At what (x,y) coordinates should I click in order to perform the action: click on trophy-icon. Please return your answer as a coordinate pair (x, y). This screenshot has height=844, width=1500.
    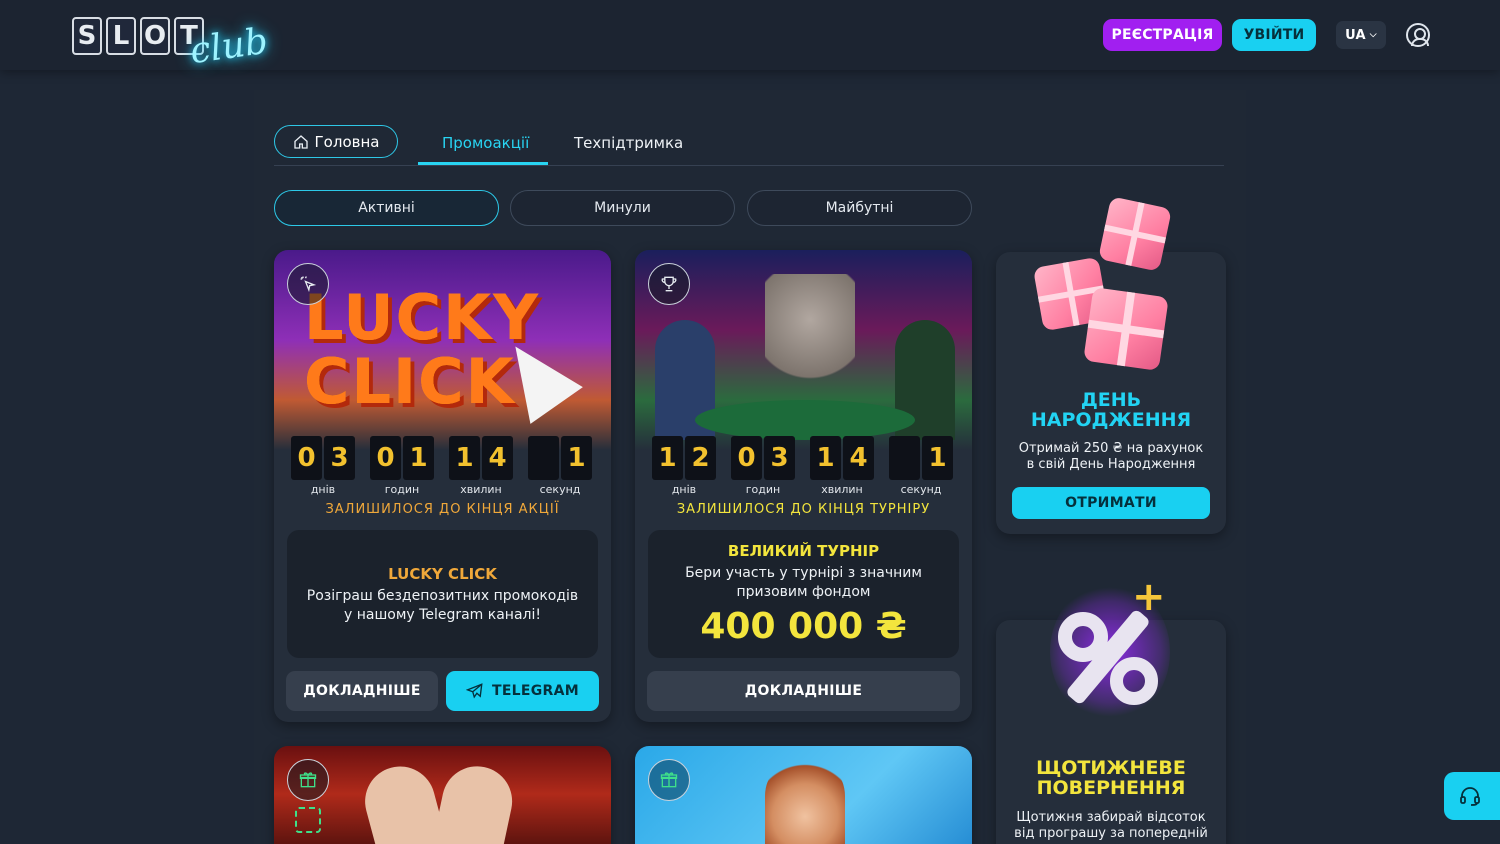
    Looking at the image, I should click on (669, 284).